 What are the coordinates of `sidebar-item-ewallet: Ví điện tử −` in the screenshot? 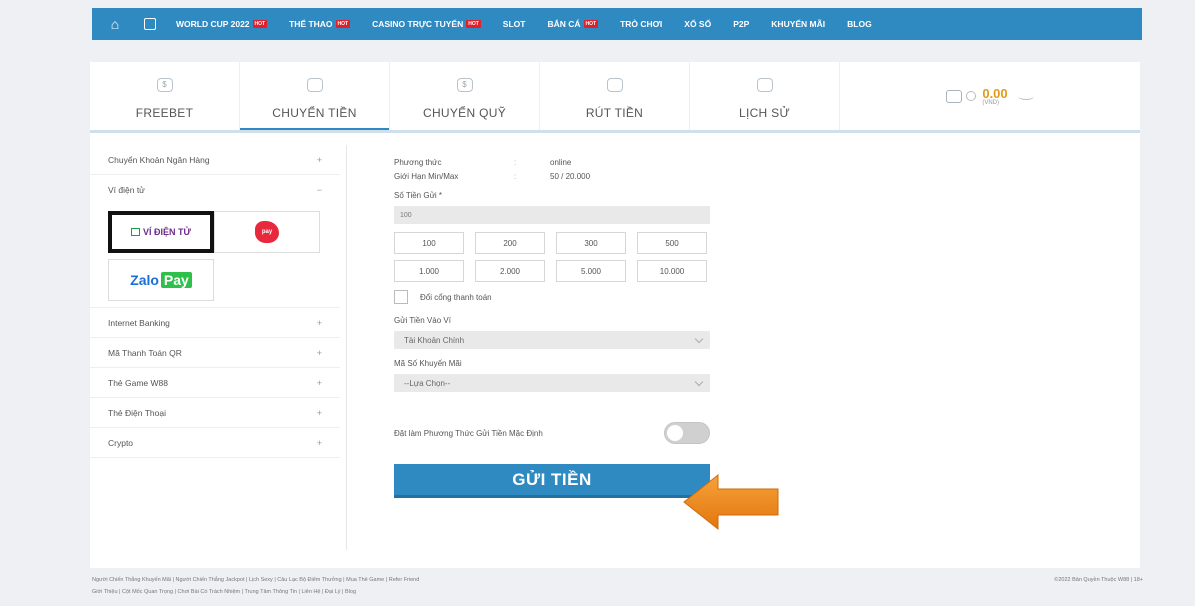 It's located at (215, 190).